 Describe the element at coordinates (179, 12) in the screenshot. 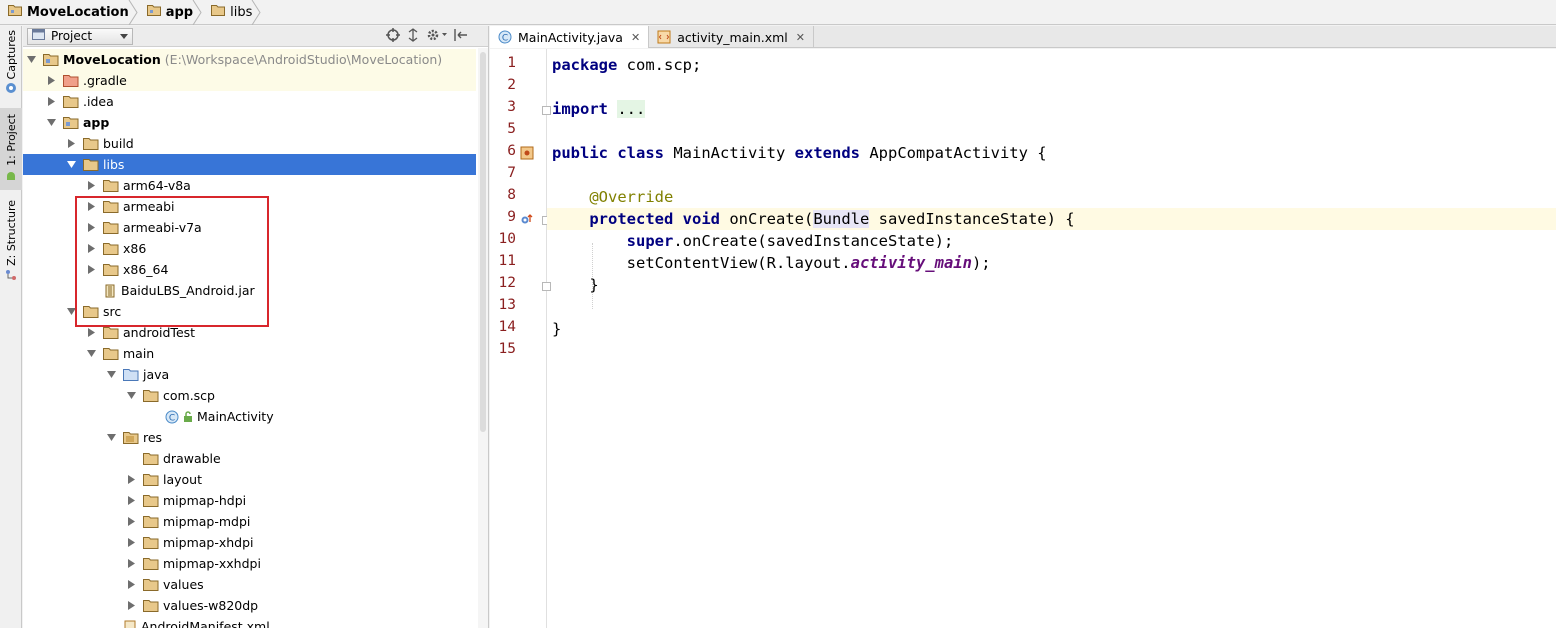

I see `breadcrumb-label: app` at that location.